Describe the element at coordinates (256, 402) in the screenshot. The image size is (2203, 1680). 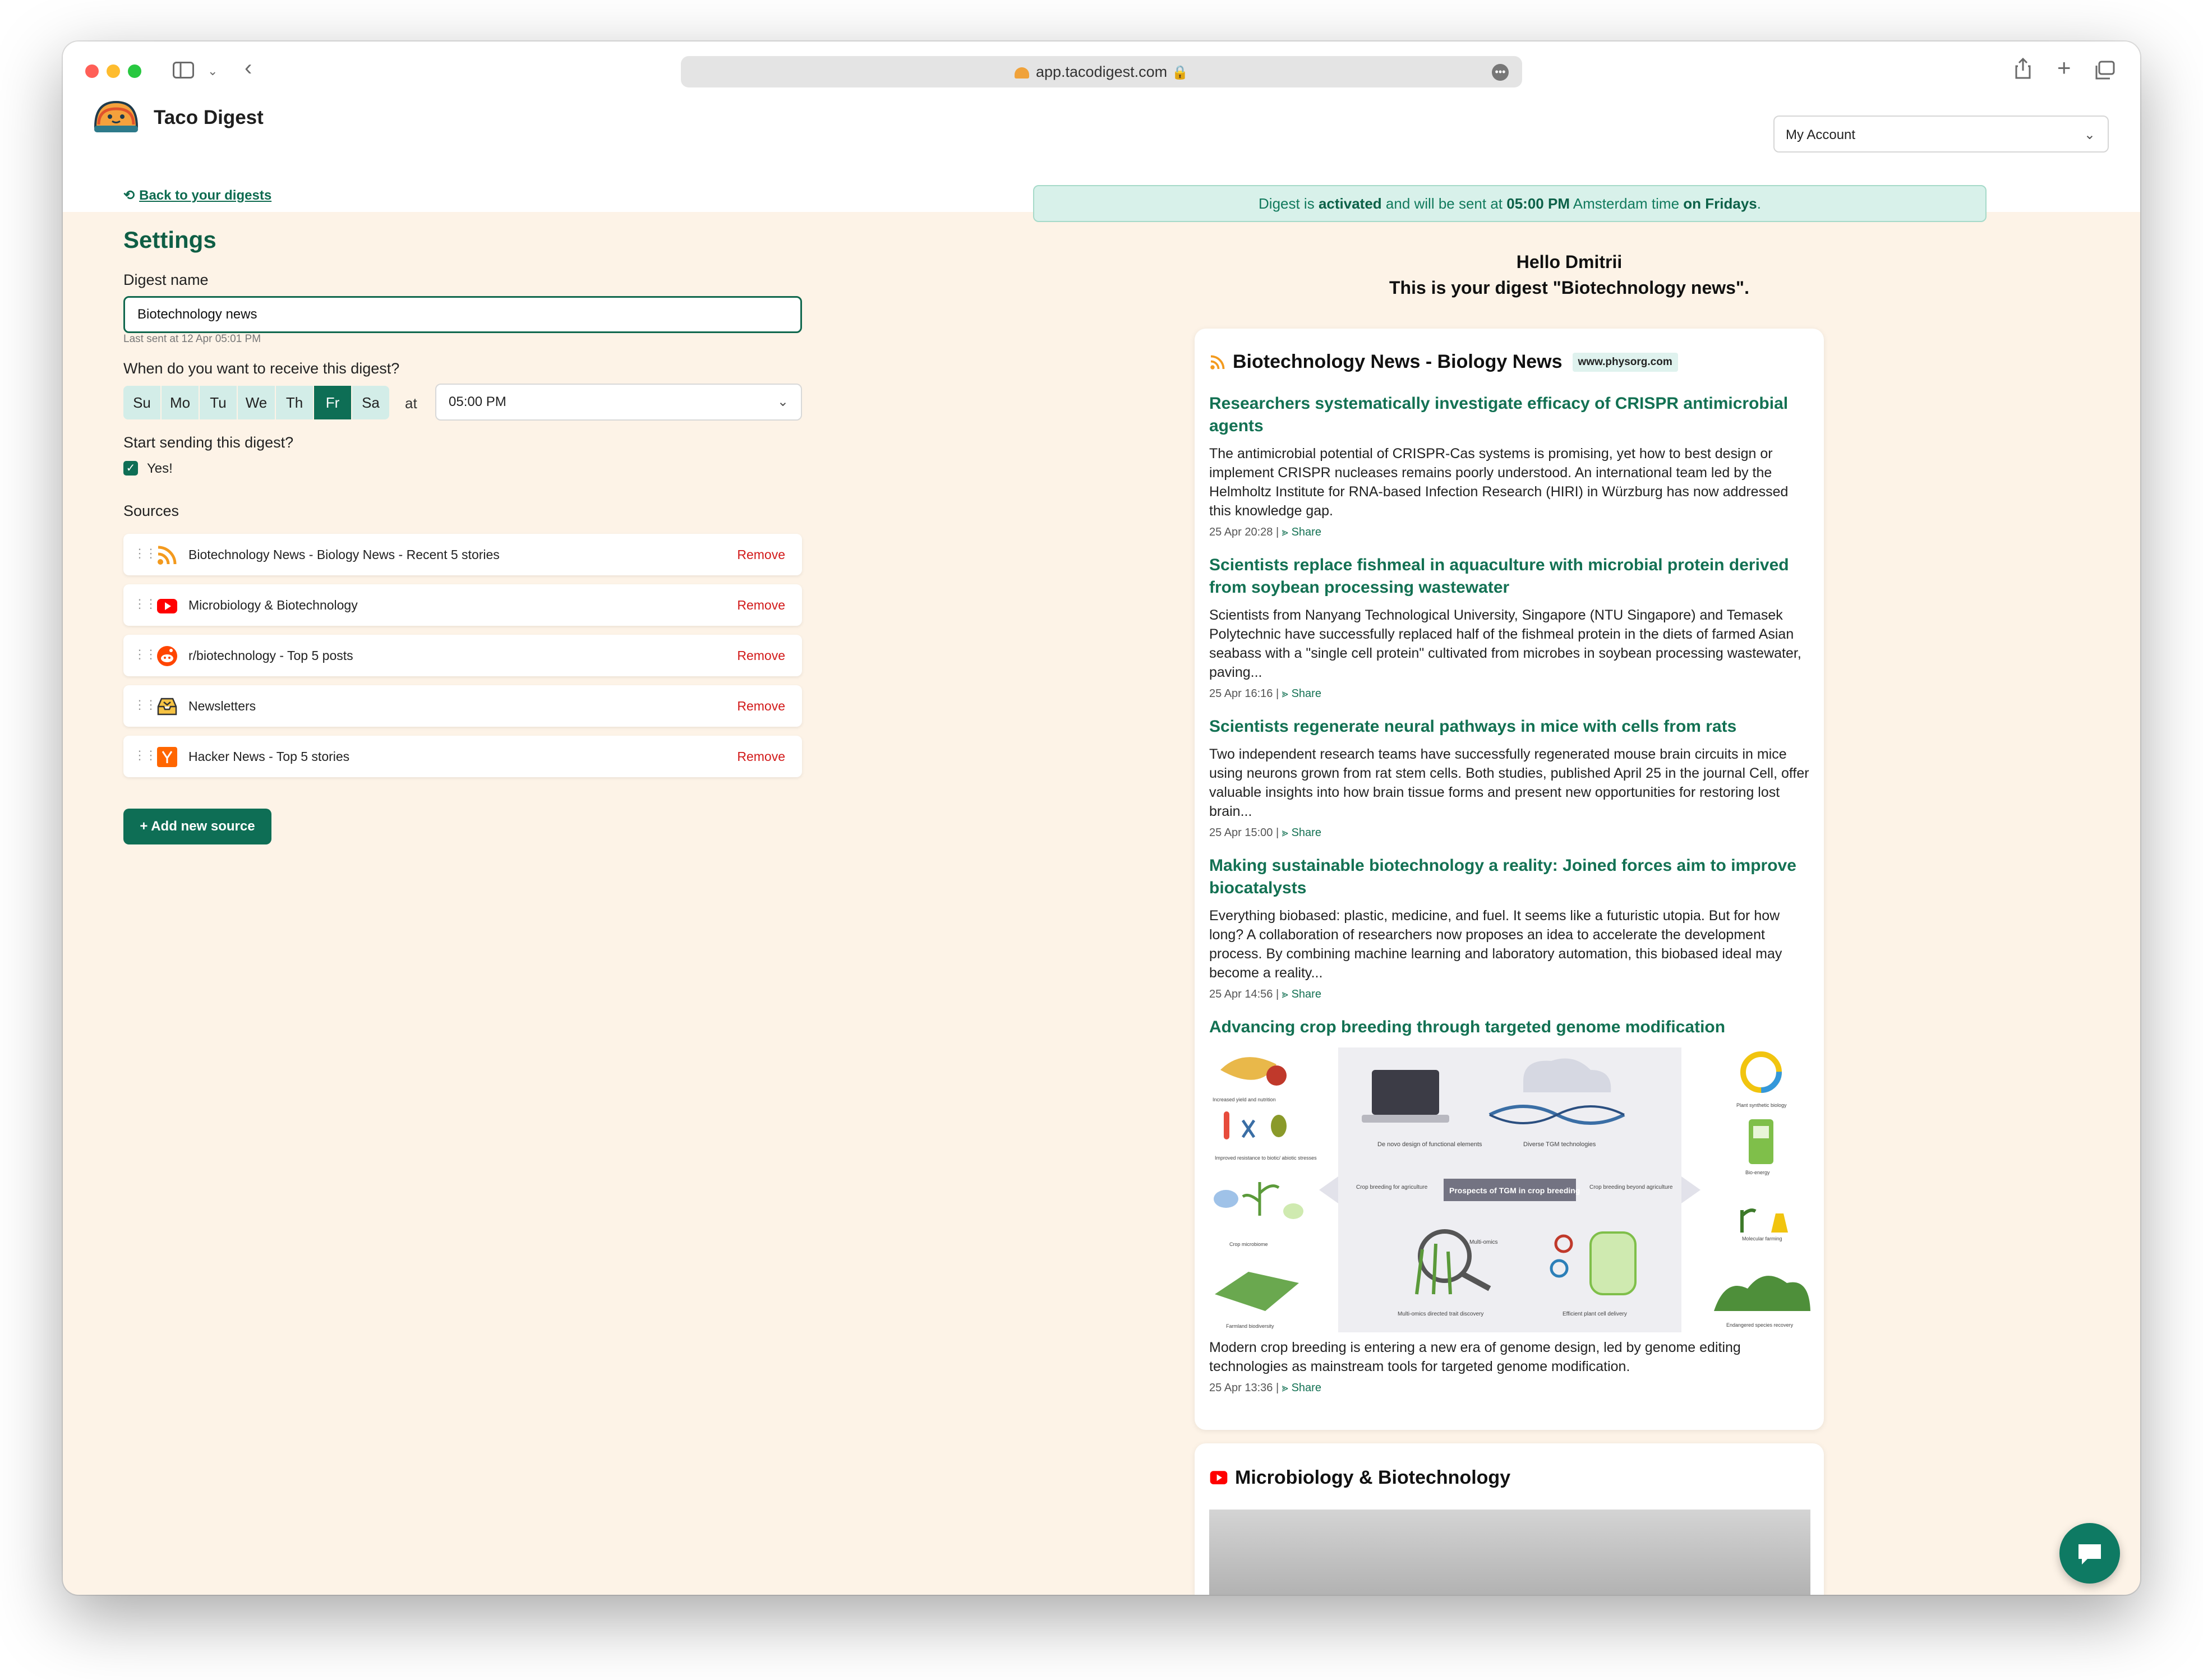
I see `day-toggle-we: We` at that location.